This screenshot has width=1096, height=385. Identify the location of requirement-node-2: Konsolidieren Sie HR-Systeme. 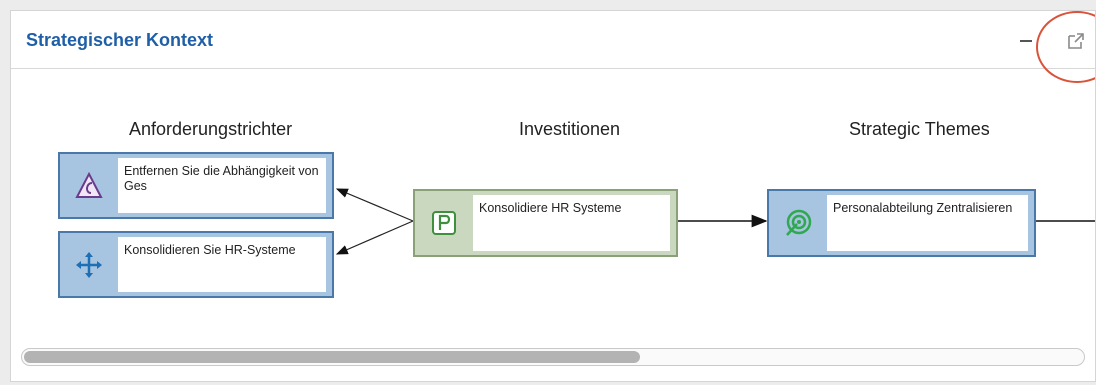
(196, 264).